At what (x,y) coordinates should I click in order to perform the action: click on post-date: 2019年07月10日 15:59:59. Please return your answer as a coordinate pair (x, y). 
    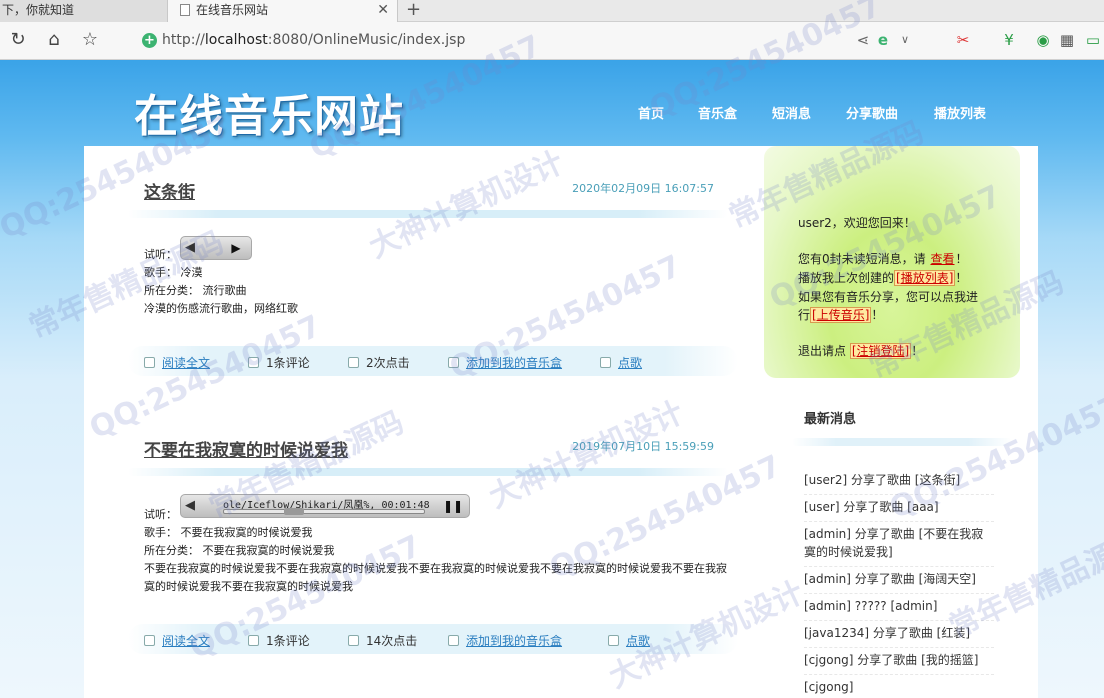
    Looking at the image, I should click on (643, 446).